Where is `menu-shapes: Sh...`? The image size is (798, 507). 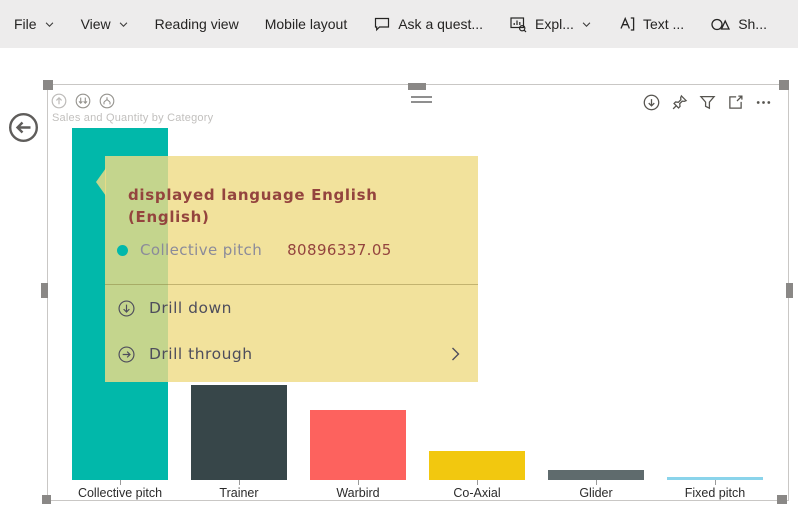 menu-shapes: Sh... is located at coordinates (738, 24).